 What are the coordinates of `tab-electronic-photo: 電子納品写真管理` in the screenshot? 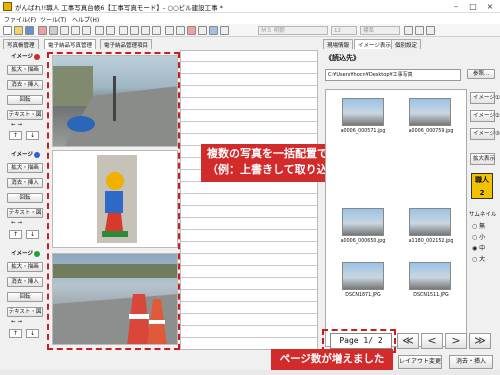 It's located at (70, 44).